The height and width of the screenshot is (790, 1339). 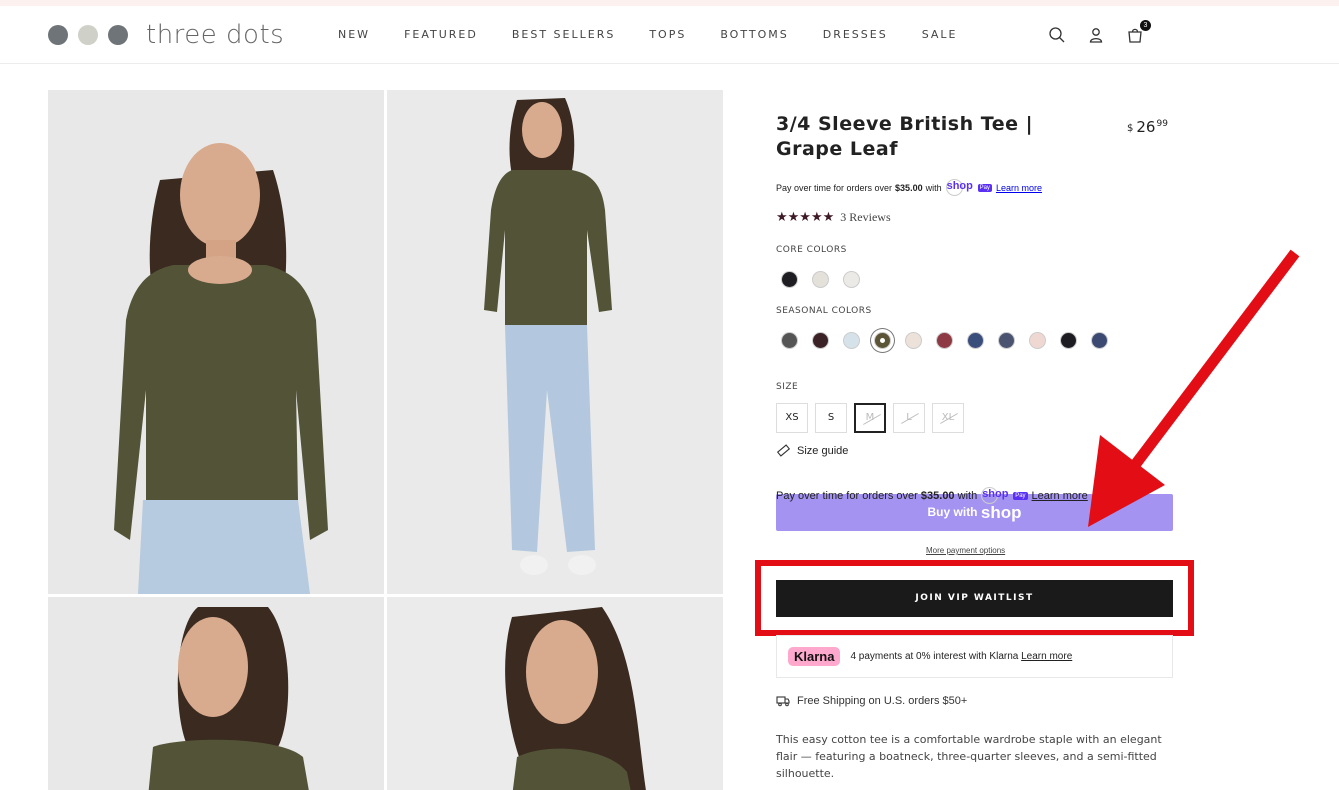 What do you see at coordinates (824, 311) in the screenshot?
I see `seasonal-colors-label: SEASONAL COLORS` at bounding box center [824, 311].